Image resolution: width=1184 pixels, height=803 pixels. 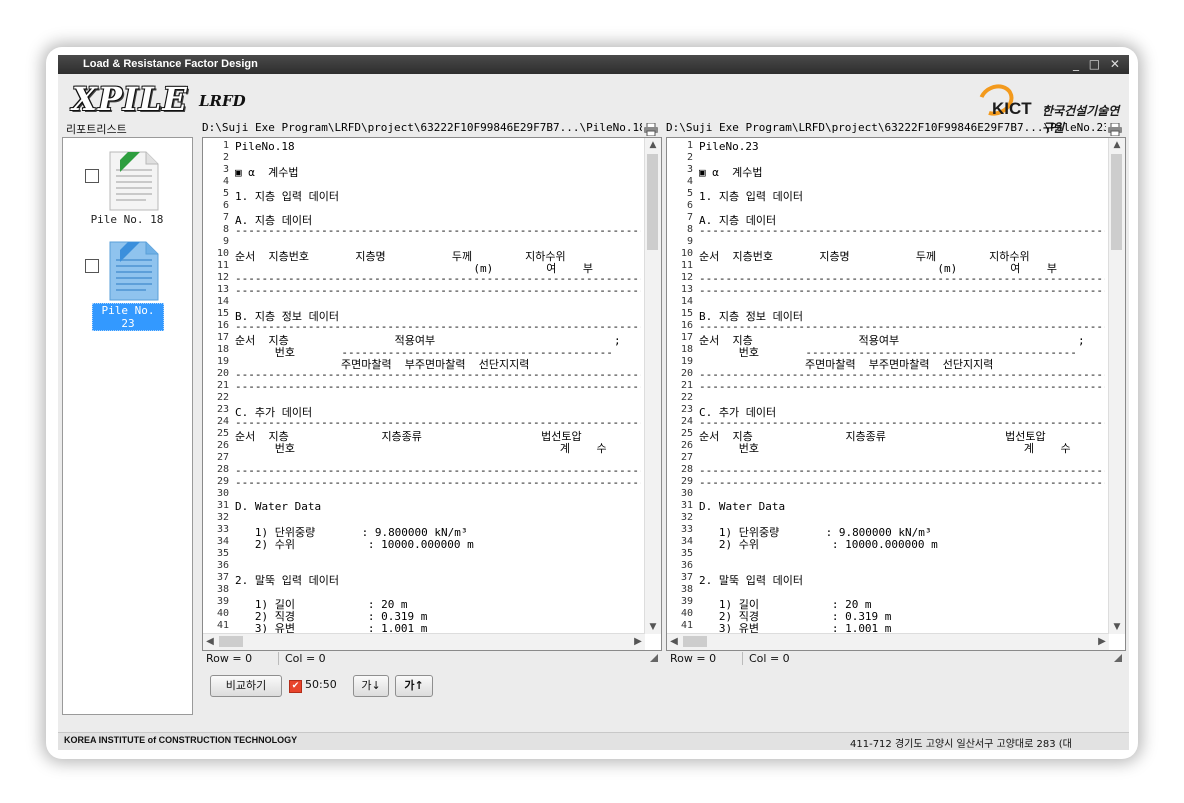 What do you see at coordinates (686, 577) in the screenshot?
I see `line-number: 37` at bounding box center [686, 577].